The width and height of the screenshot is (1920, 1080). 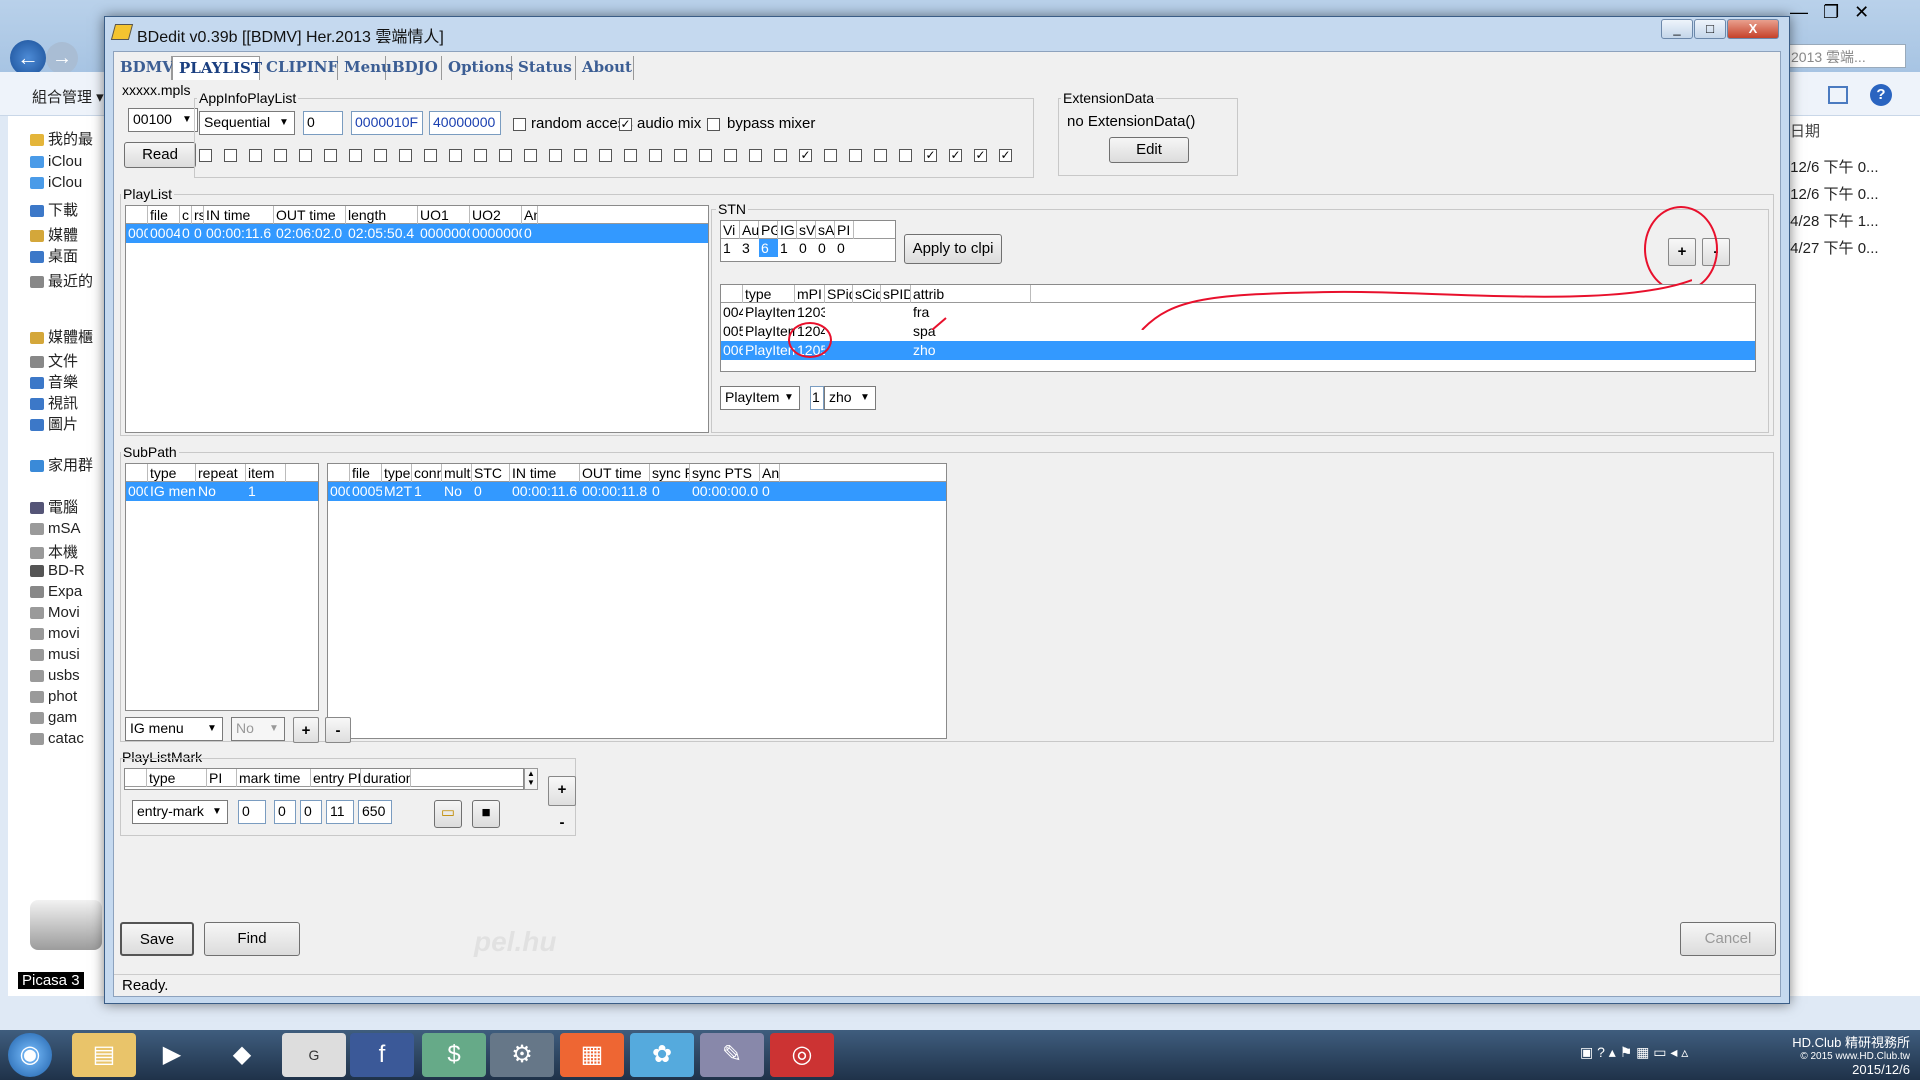 What do you see at coordinates (1728, 939) in the screenshot?
I see `cancel-button: Cancel` at bounding box center [1728, 939].